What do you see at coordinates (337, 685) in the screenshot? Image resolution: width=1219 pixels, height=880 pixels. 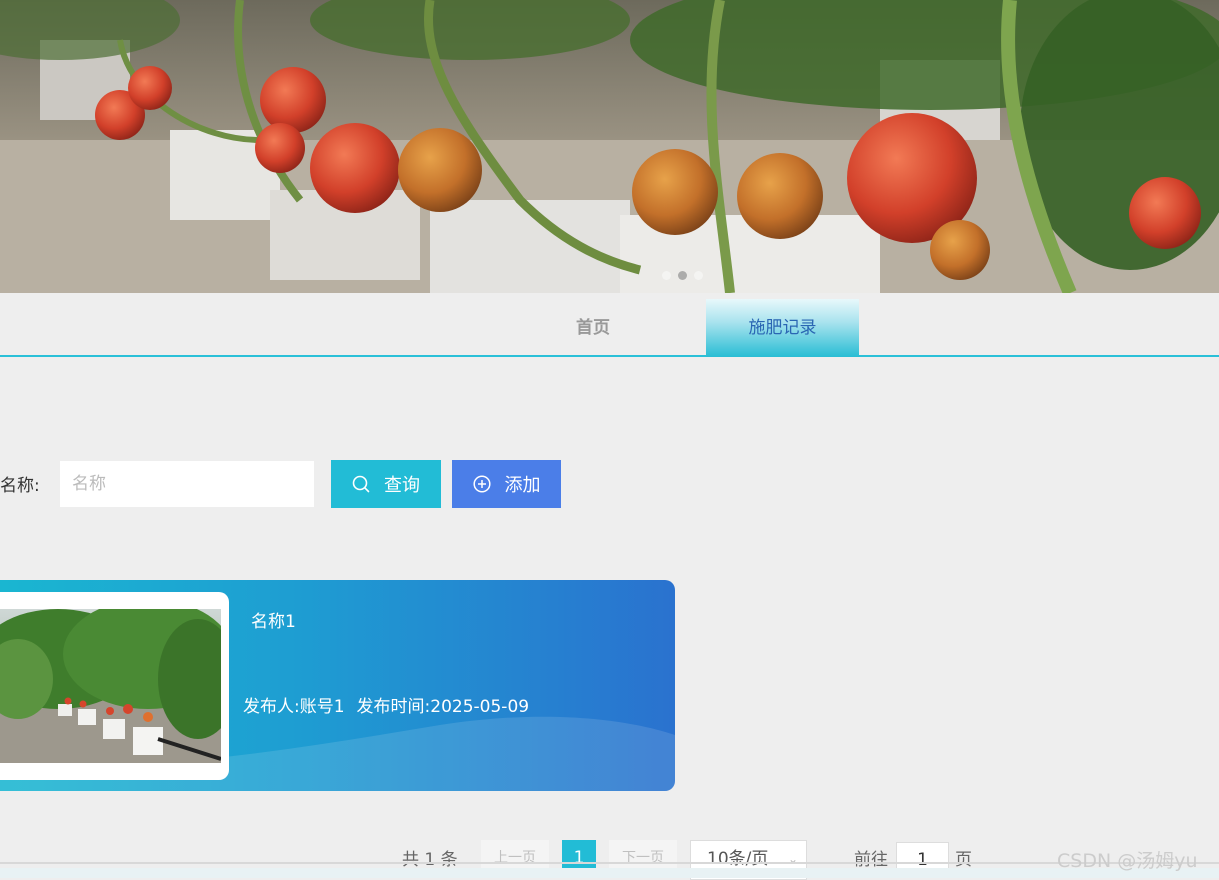 I see `record-card` at bounding box center [337, 685].